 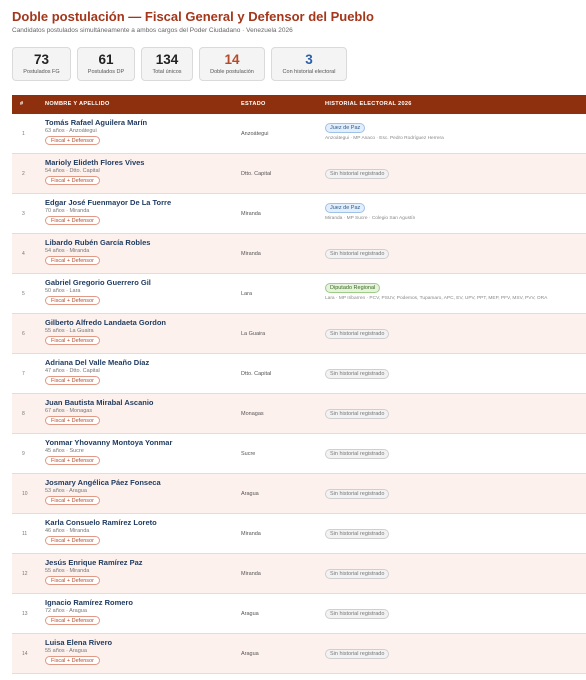 What do you see at coordinates (25, 654) in the screenshot?
I see `row-number: 14` at bounding box center [25, 654].